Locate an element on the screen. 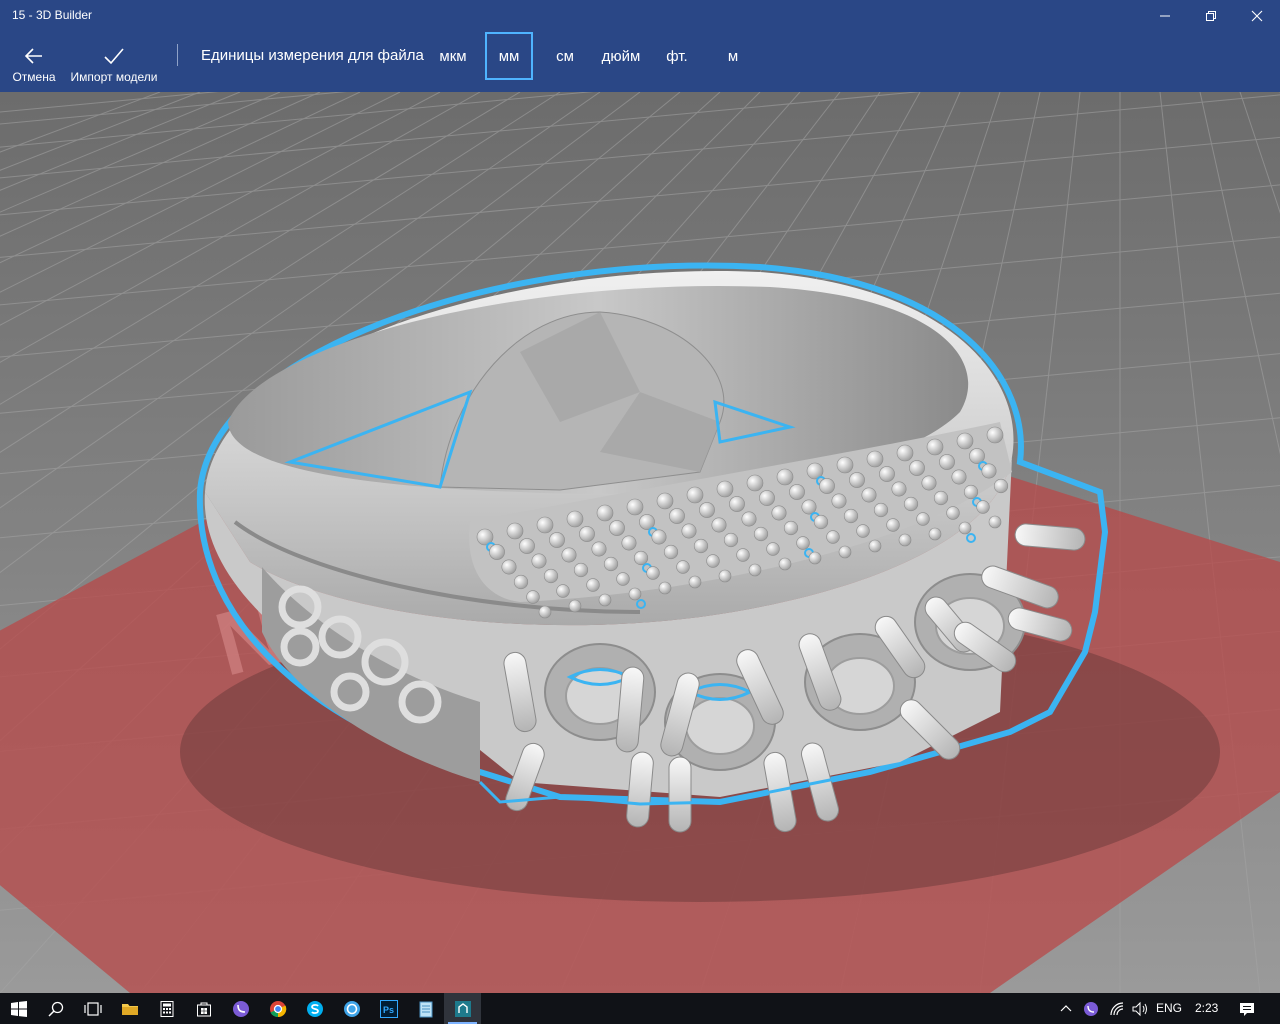 The height and width of the screenshot is (1024, 1280). viber-tray-icon is located at coordinates (1091, 1008).